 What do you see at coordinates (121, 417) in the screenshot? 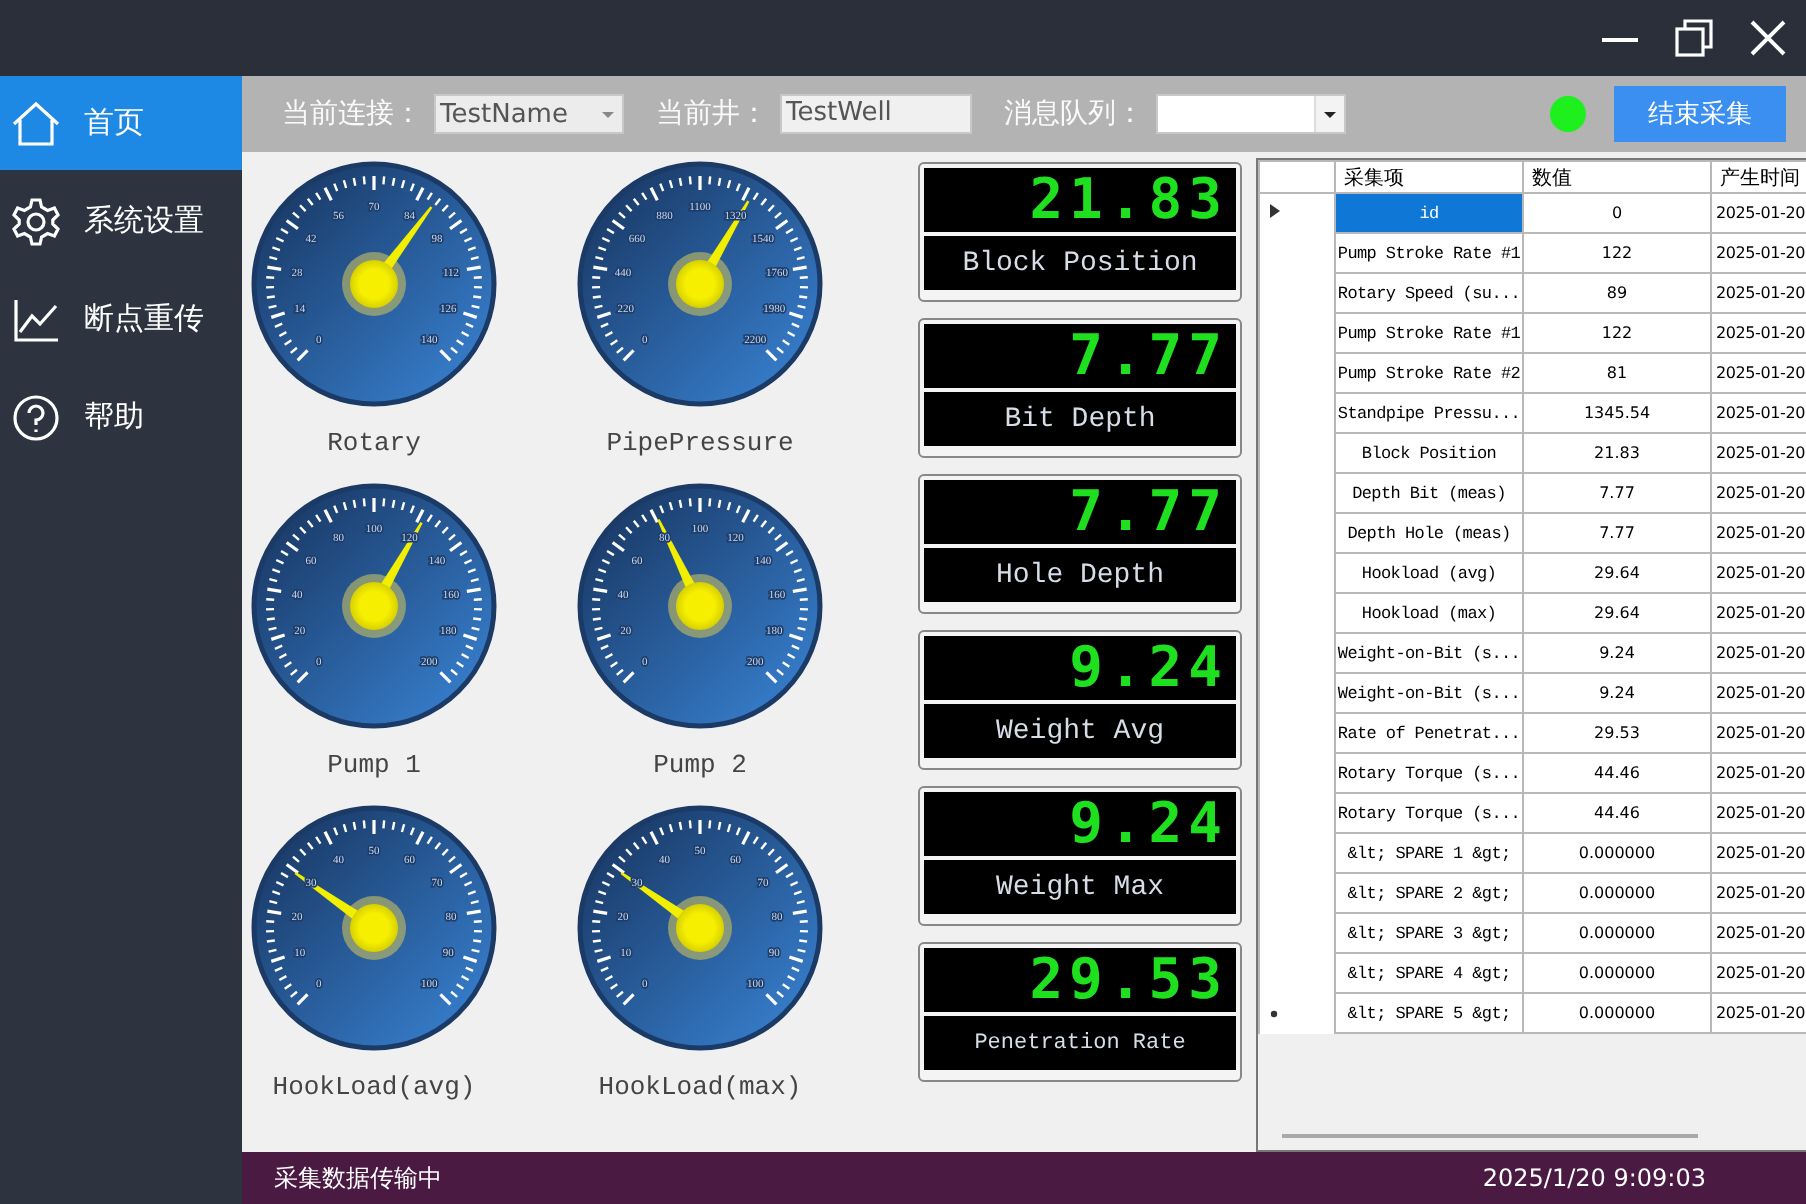
I see `sidebar-item: 帮助` at bounding box center [121, 417].